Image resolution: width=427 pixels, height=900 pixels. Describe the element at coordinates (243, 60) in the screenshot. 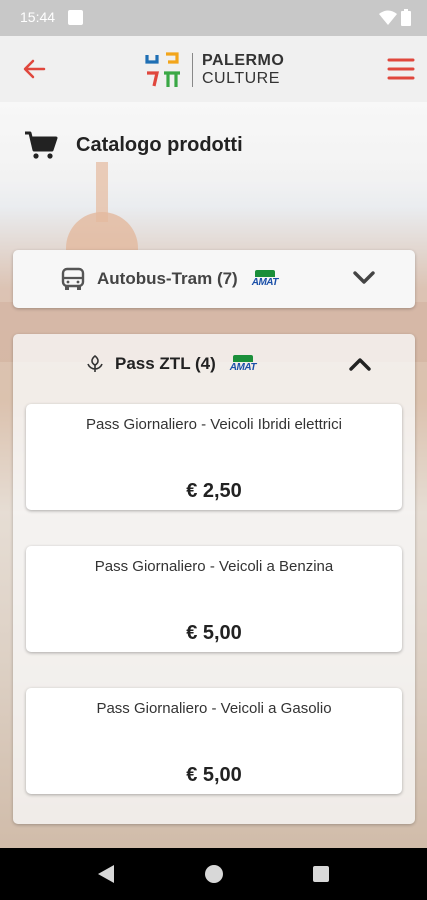

I see `logo-text-palermo: PALERMO` at that location.